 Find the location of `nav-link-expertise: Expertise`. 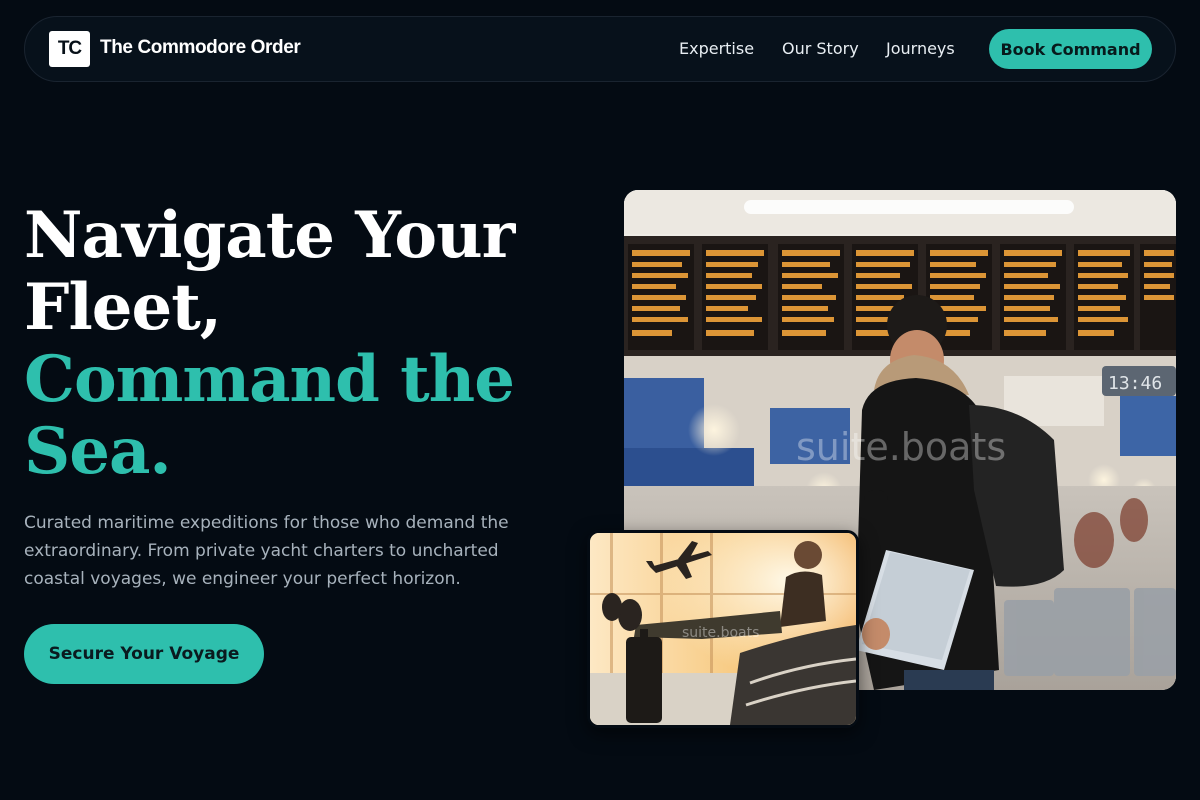

nav-link-expertise: Expertise is located at coordinates (716, 48).